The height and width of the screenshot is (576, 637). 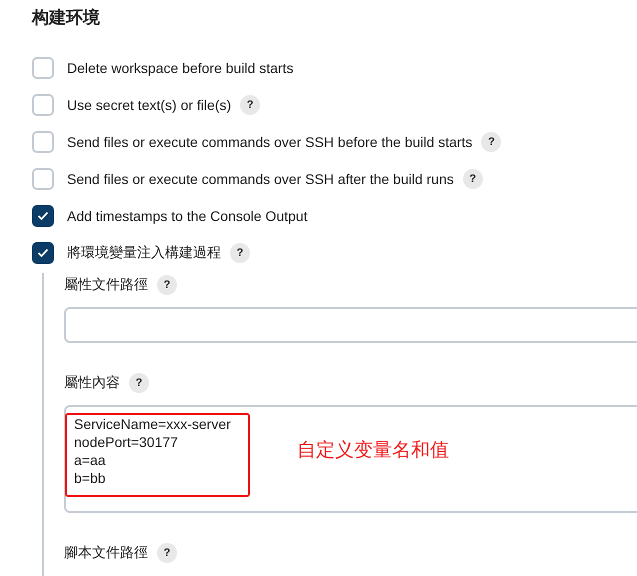 I want to click on option-label: 將環境變量注入構建過程, so click(x=144, y=253).